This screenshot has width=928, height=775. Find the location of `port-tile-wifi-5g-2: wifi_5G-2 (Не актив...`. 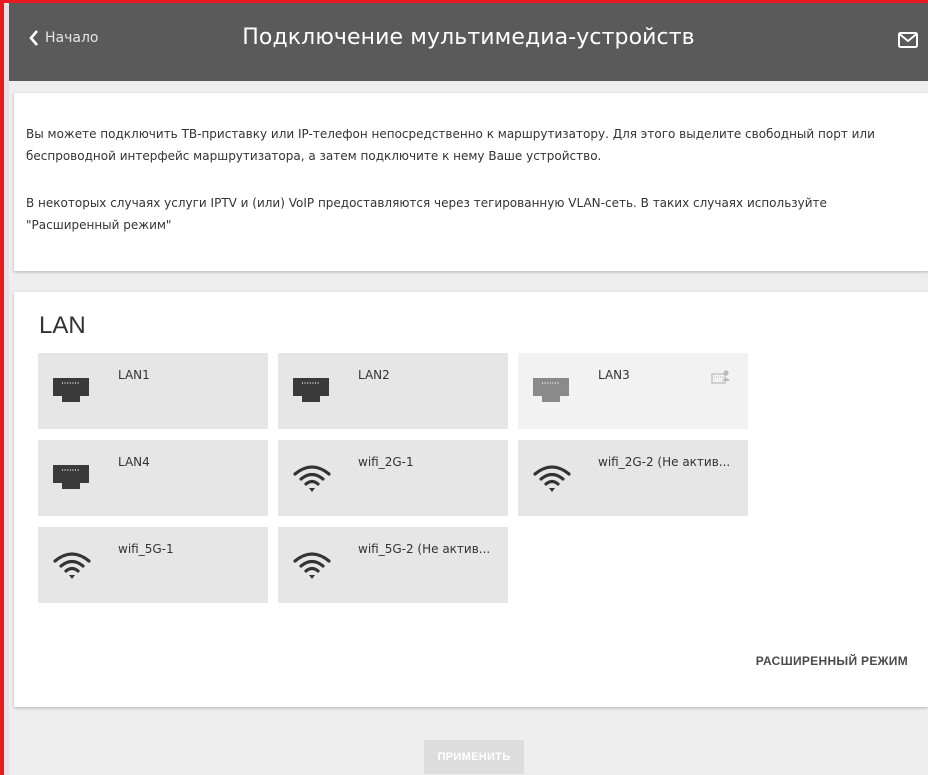

port-tile-wifi-5g-2: wifi_5G-2 (Не актив... is located at coordinates (393, 565).